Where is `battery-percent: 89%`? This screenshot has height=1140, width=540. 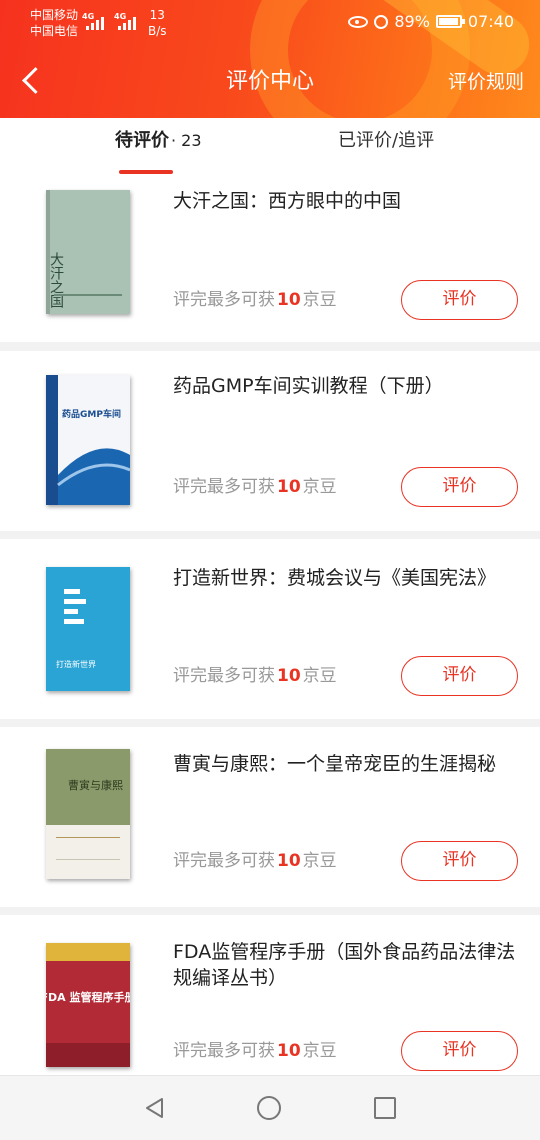 battery-percent: 89% is located at coordinates (412, 21).